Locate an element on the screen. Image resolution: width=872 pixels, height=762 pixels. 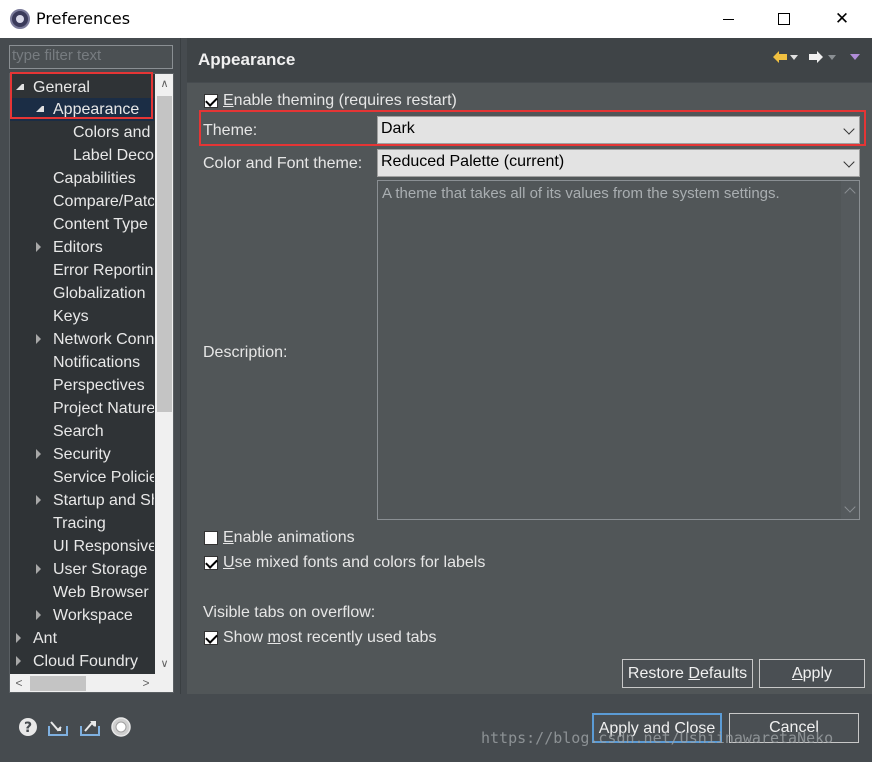
tree-item-general: General is located at coordinates (82, 87).